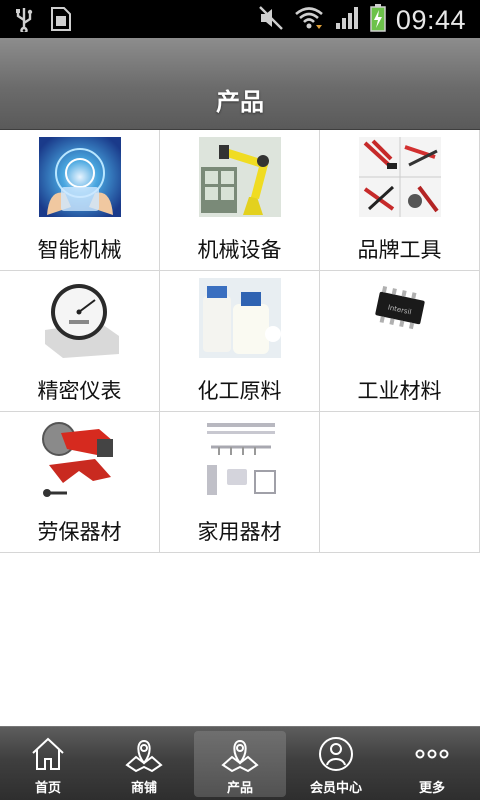 The height and width of the screenshot is (801, 480). I want to click on product-label: 化工原料, so click(239, 391).